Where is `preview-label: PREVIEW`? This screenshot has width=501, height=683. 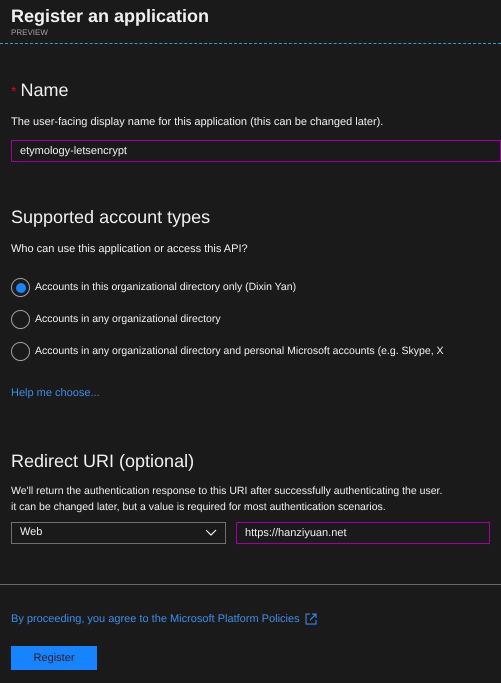 preview-label: PREVIEW is located at coordinates (30, 33).